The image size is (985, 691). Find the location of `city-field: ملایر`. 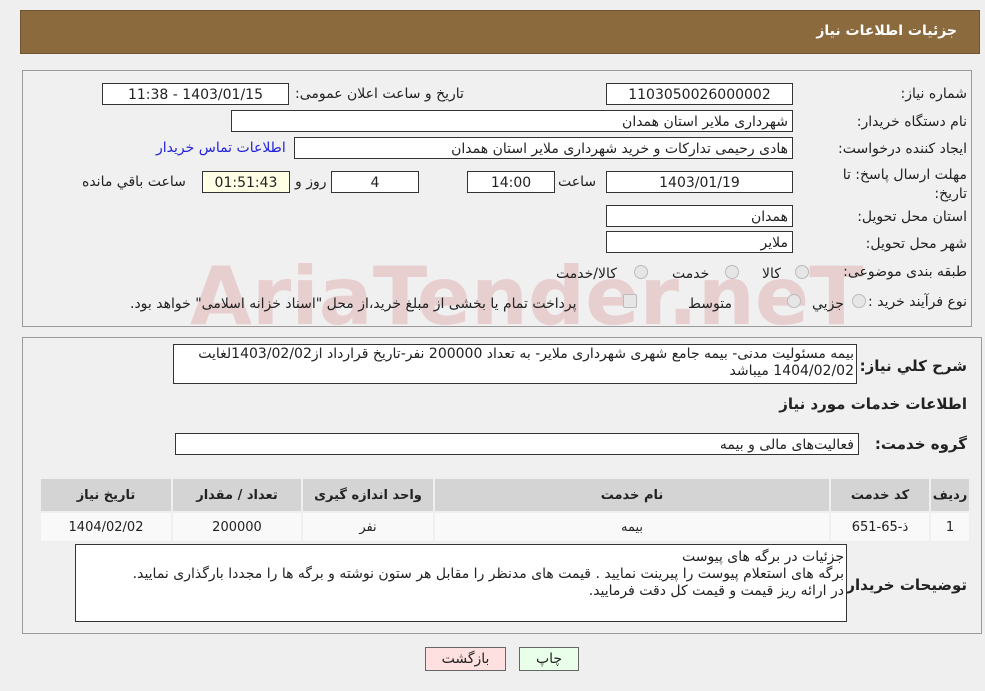

city-field: ملایر is located at coordinates (699, 242).